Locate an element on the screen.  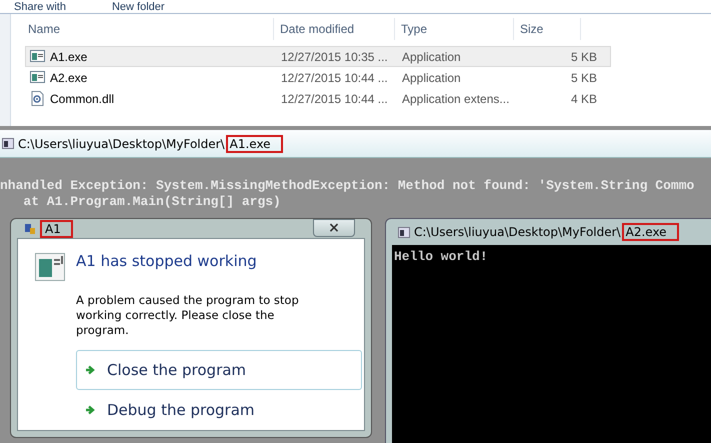
file-row: A1.exe 12/27/2015 10:35 ... Application 5 KB is located at coordinates (318, 56).